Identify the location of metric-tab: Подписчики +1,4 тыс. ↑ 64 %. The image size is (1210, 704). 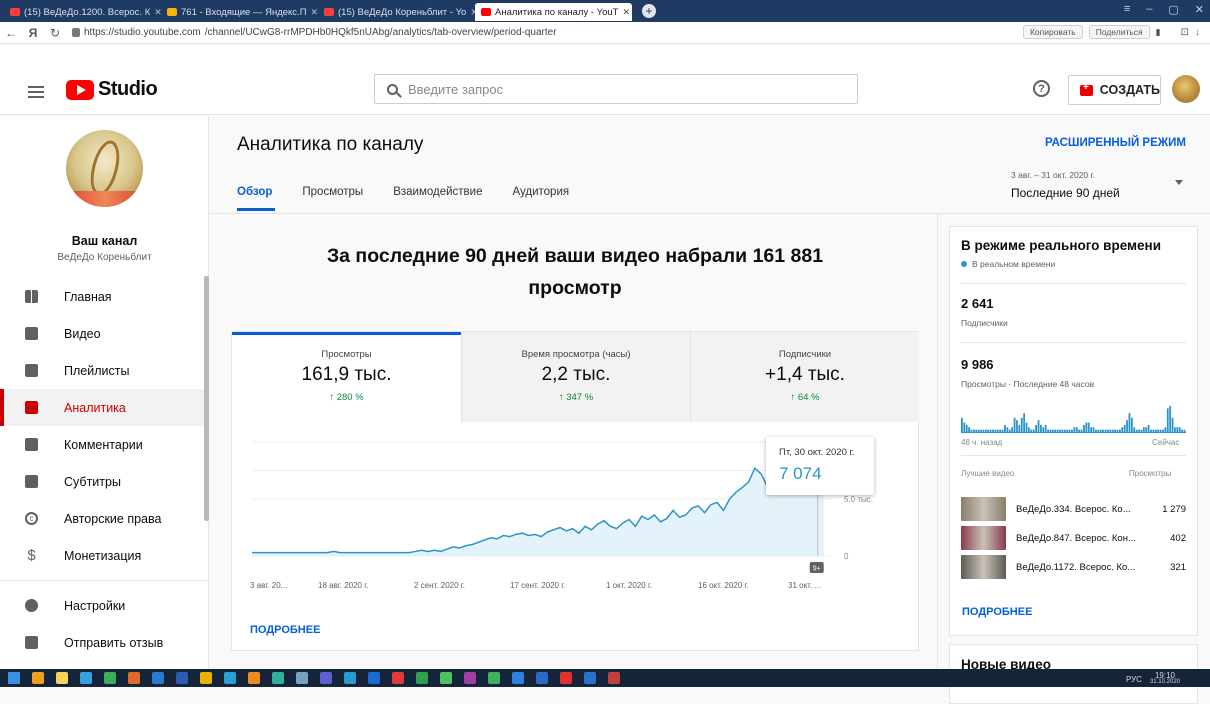
(804, 377).